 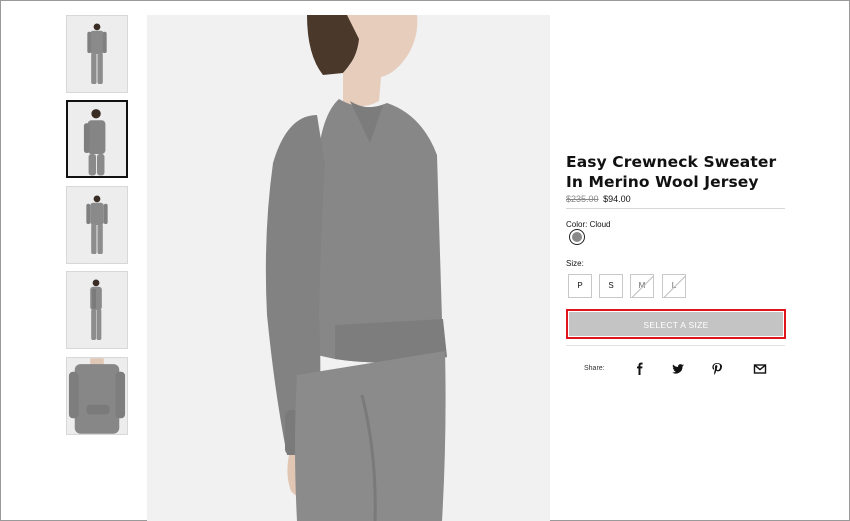 I want to click on size-button-l: L, so click(x=674, y=286).